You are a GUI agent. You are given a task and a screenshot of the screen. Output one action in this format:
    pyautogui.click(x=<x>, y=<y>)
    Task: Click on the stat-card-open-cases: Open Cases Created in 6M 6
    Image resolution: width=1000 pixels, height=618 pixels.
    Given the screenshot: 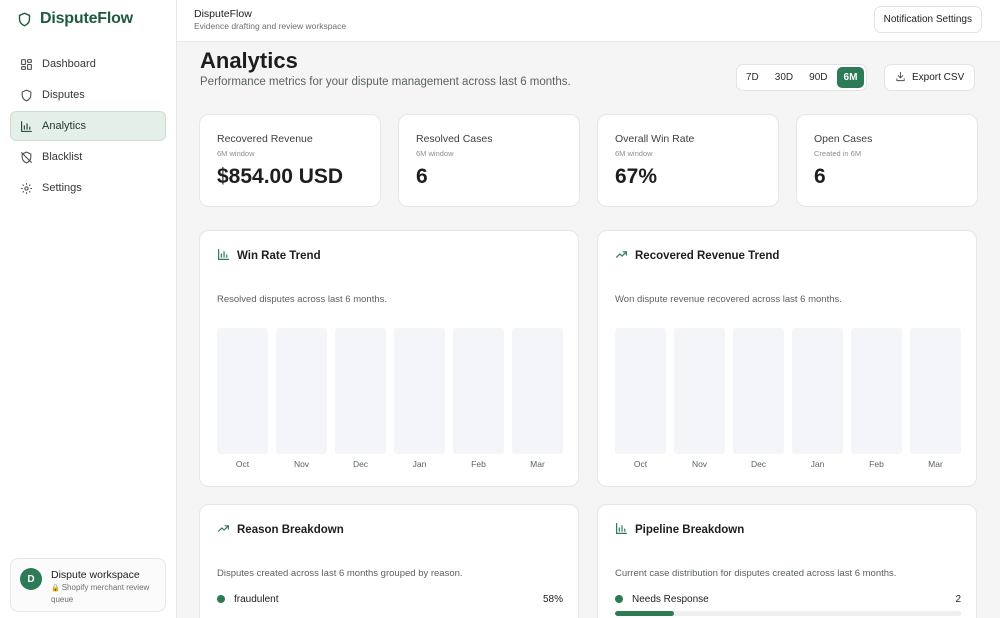 What is the action you would take?
    pyautogui.click(x=887, y=160)
    